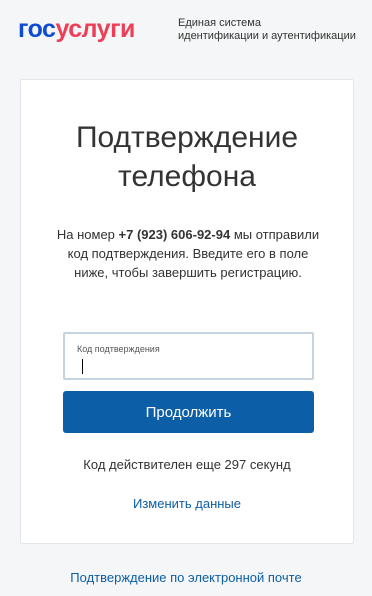  Describe the element at coordinates (267, 36) in the screenshot. I see `tagline-line-2: идентификации и аутентификации` at that location.